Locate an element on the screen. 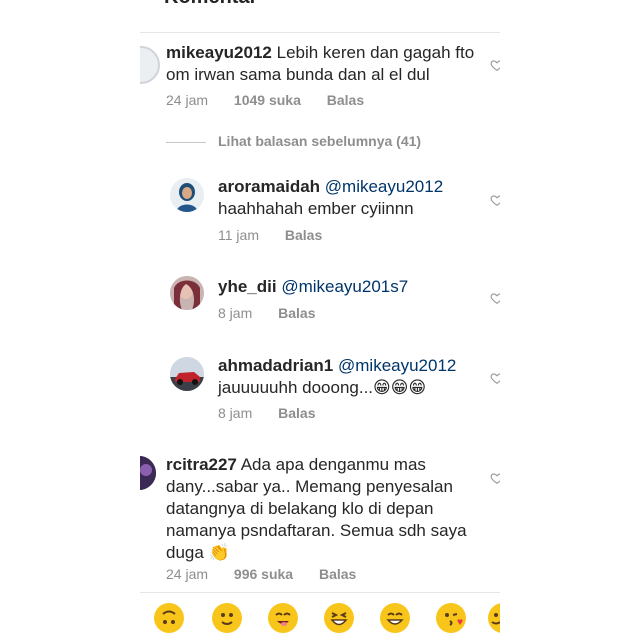 The image size is (640, 640). comment-body-line4: namanya psndaftaran. Semua sdh saya is located at coordinates (316, 530).